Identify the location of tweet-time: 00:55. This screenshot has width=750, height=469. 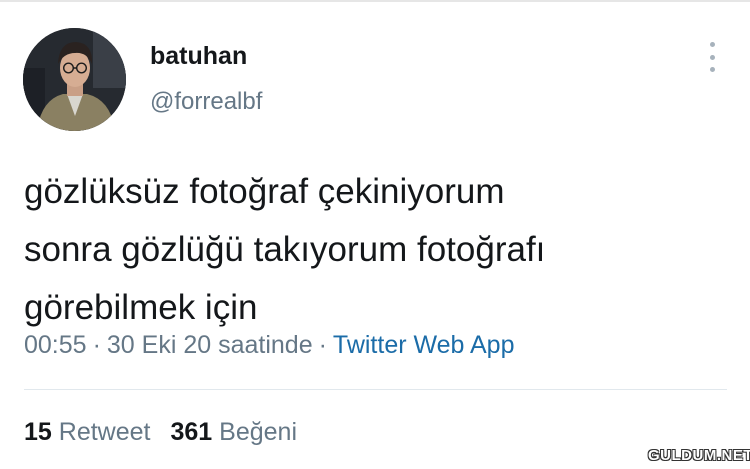
(55, 345).